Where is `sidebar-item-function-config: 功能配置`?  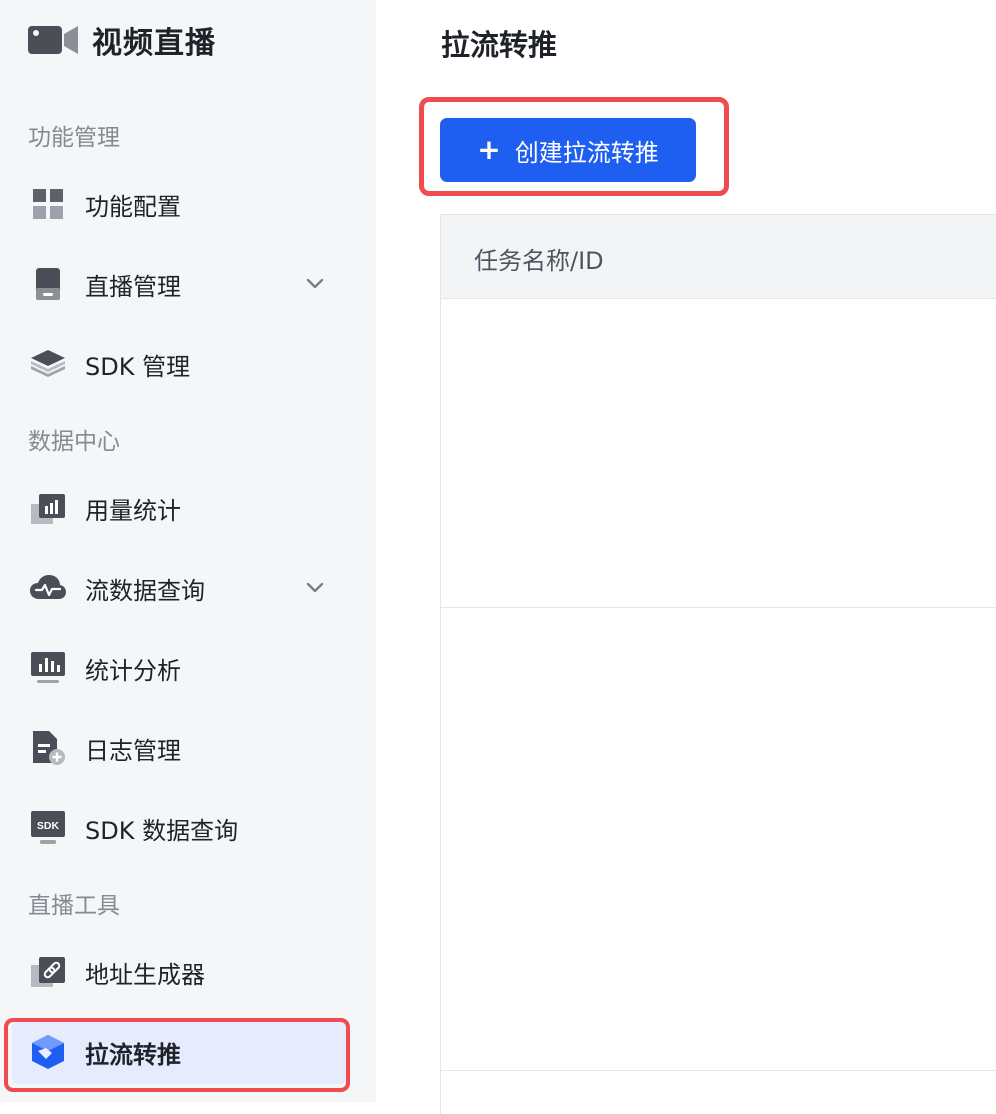 sidebar-item-function-config: 功能配置 is located at coordinates (179, 204).